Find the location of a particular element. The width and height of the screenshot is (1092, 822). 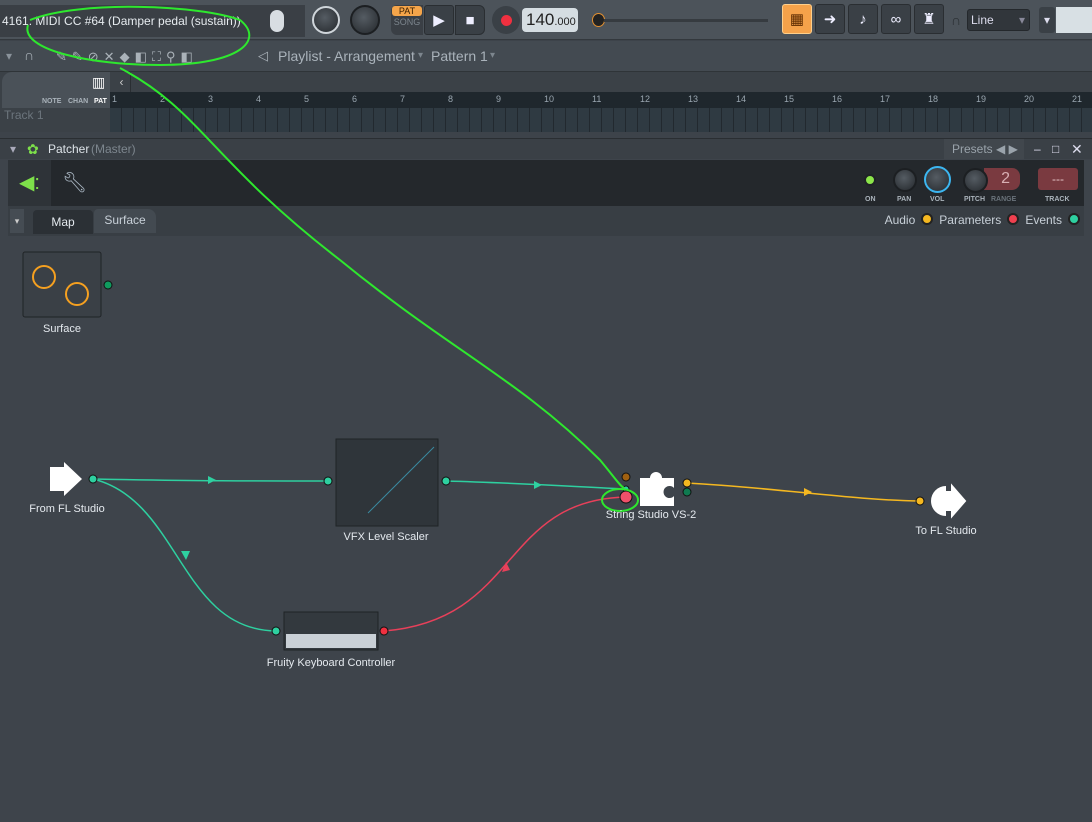

to-fl-studio-node is located at coordinates (941, 501).